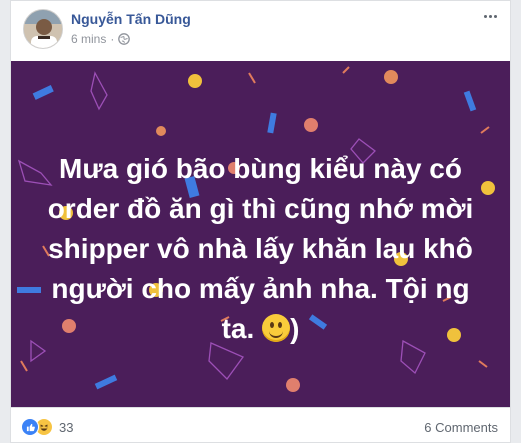  I want to click on post-time: 6 mins, so click(88, 39).